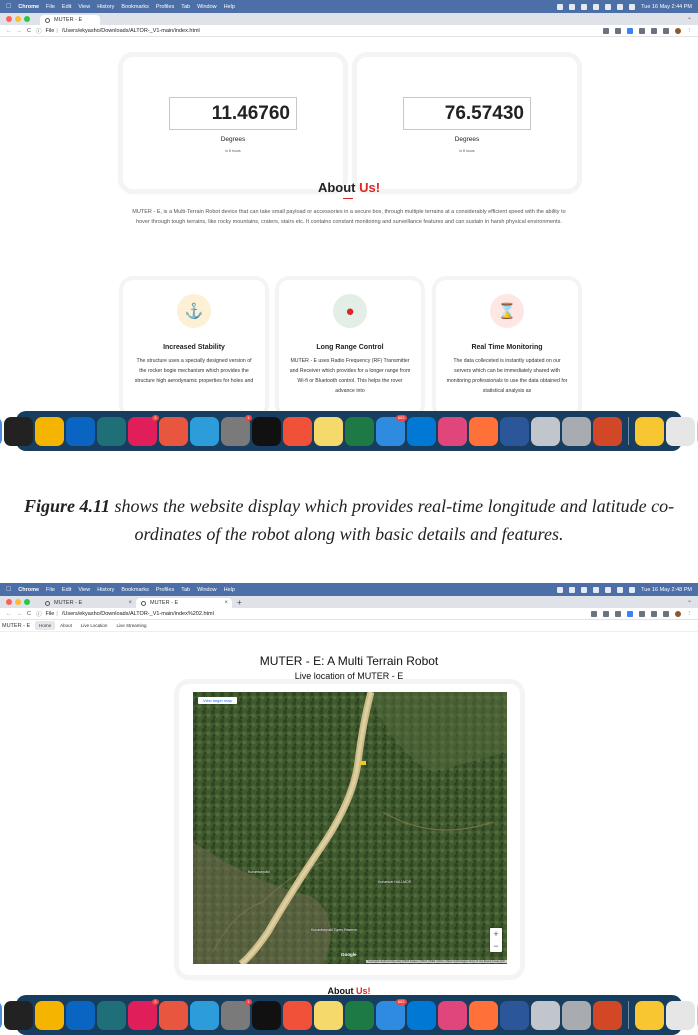 The width and height of the screenshot is (698, 1035). What do you see at coordinates (496, 934) in the screenshot?
I see `zoom-in-button: +` at bounding box center [496, 934].